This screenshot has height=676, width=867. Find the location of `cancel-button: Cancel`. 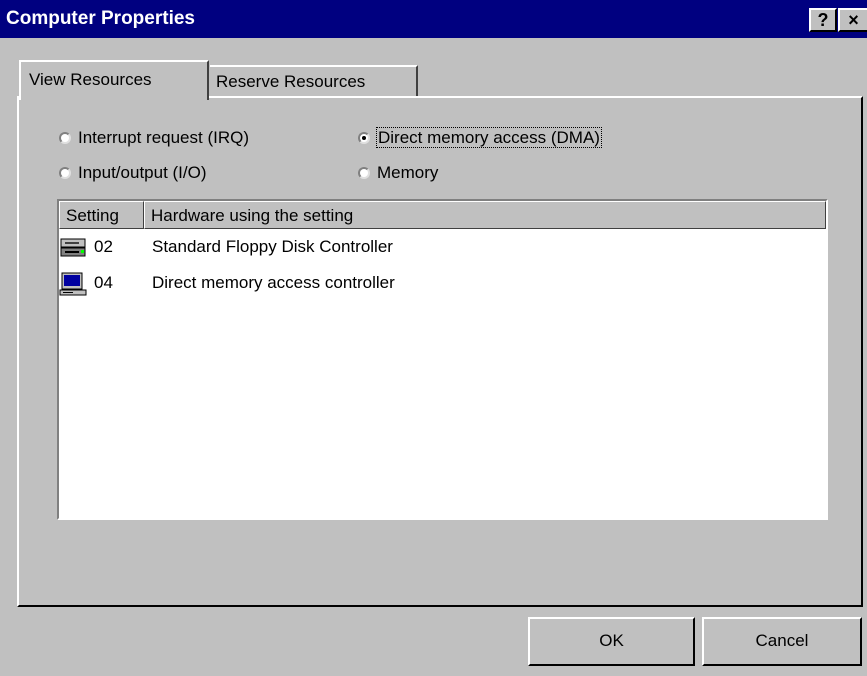

cancel-button: Cancel is located at coordinates (782, 641).